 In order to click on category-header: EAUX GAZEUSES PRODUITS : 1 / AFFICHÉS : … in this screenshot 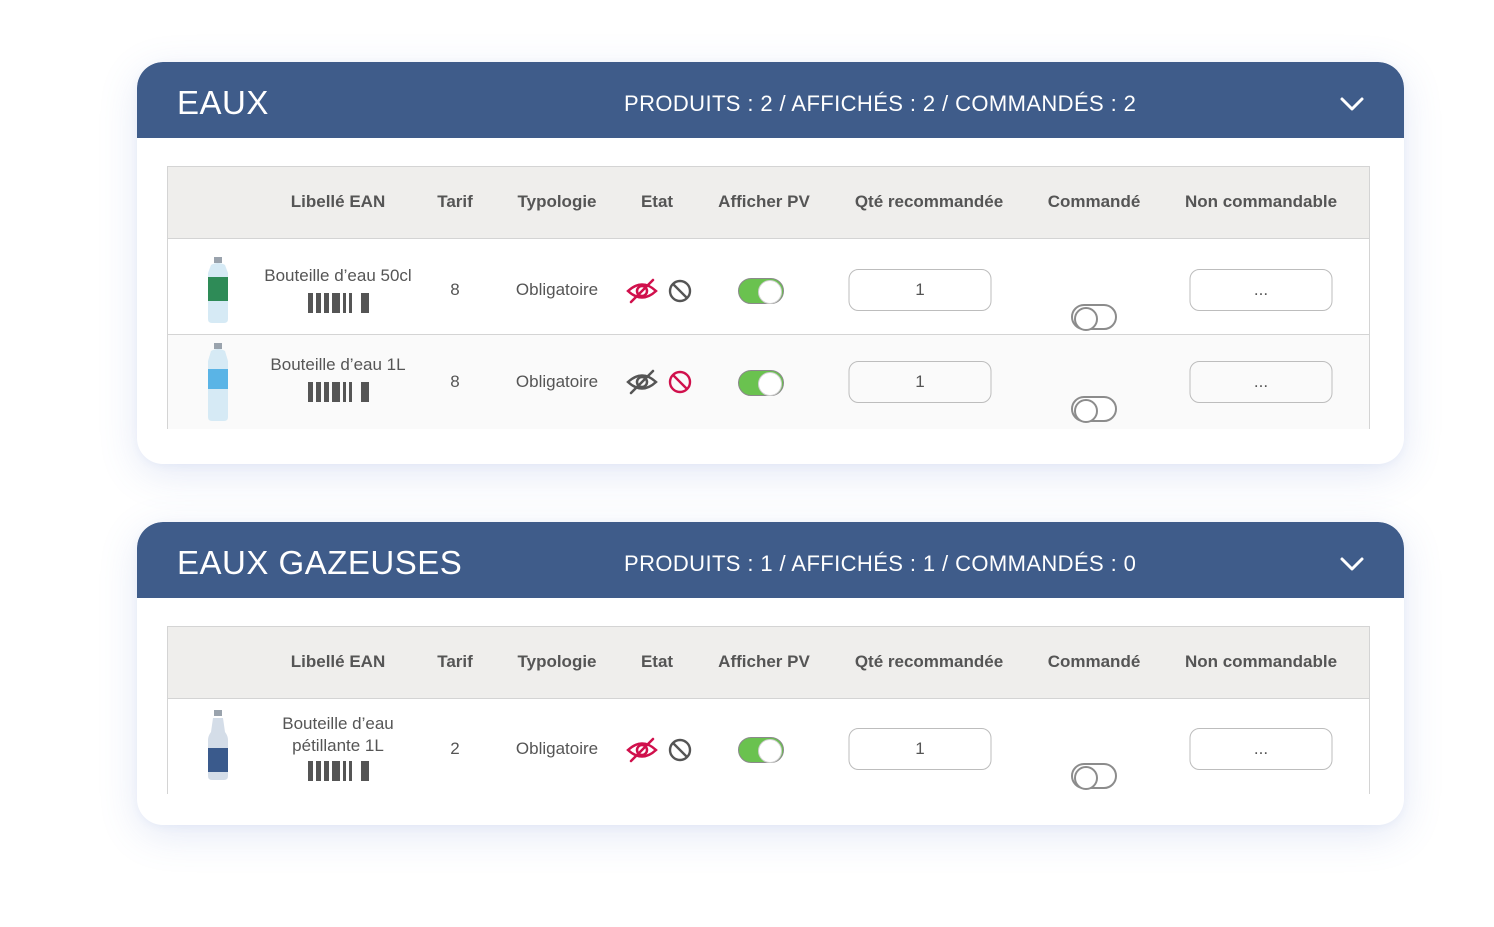, I will do `click(770, 560)`.